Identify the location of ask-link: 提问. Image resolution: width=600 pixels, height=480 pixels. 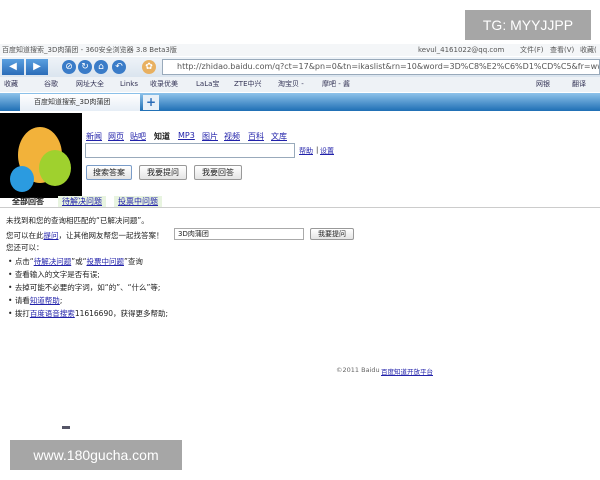
(51, 235).